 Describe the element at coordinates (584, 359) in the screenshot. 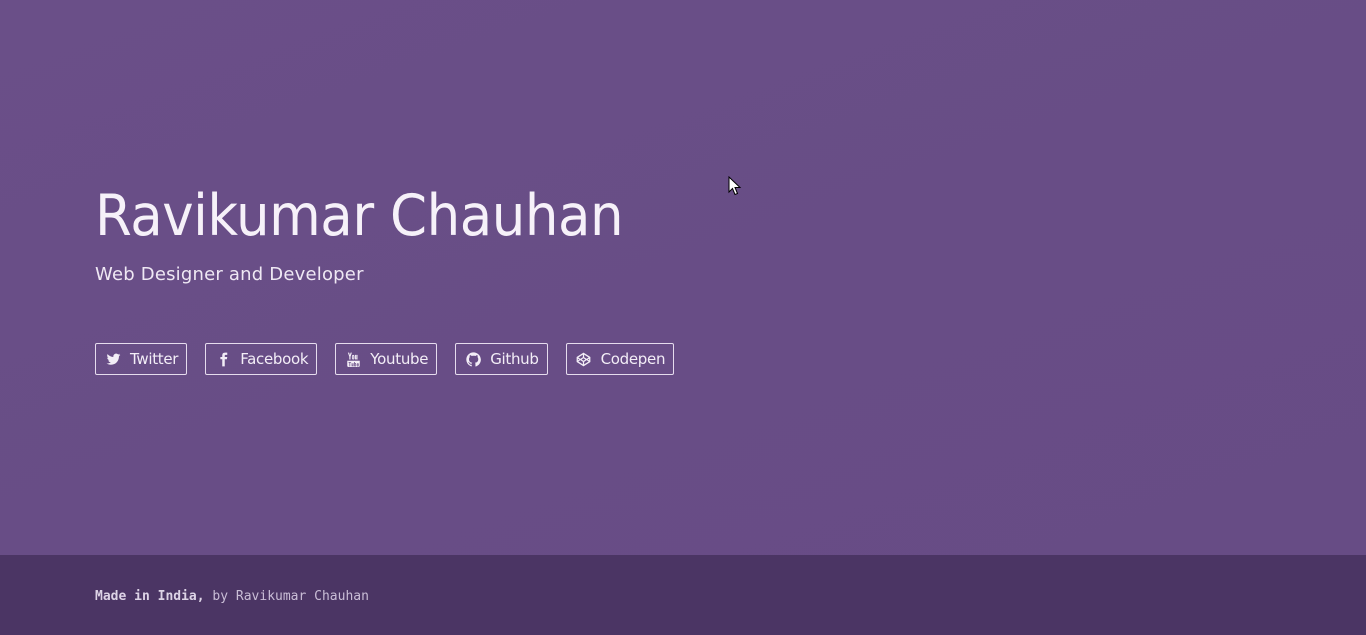

I see `codepen-icon` at that location.